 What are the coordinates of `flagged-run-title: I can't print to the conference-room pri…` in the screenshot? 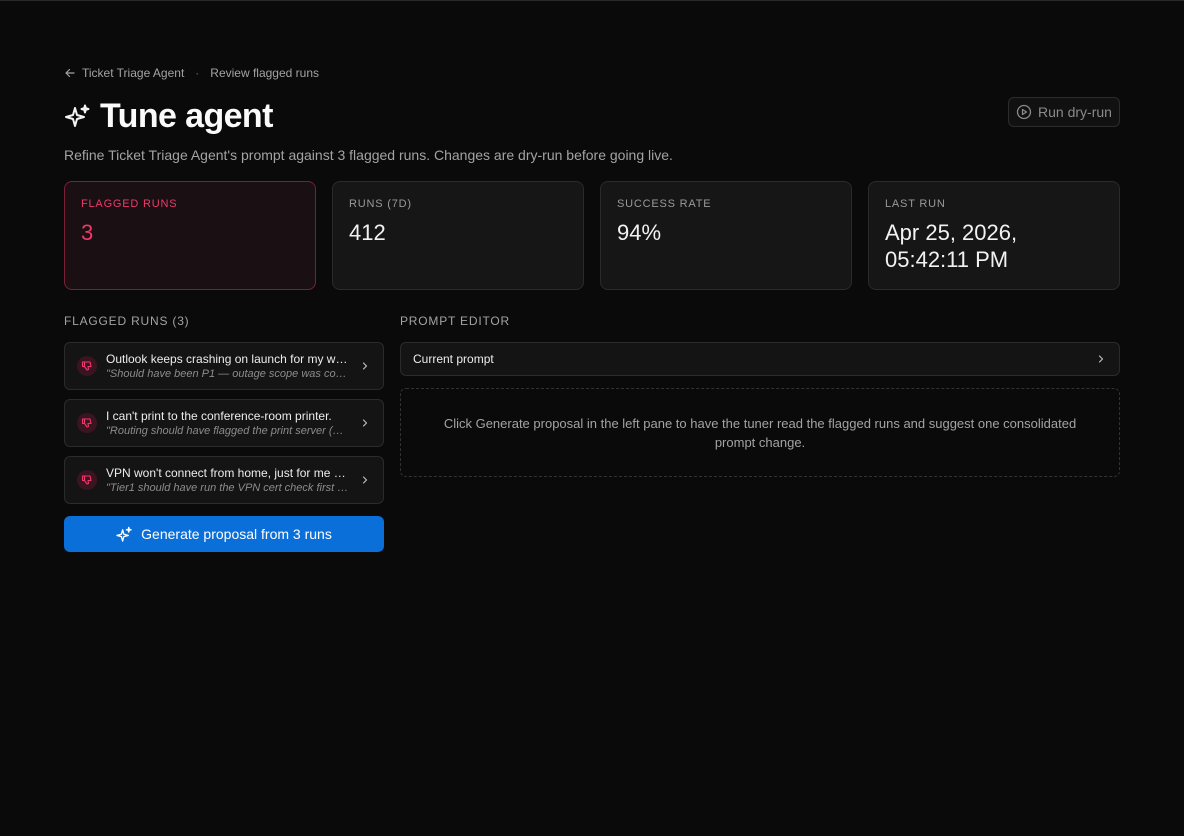 It's located at (219, 416).